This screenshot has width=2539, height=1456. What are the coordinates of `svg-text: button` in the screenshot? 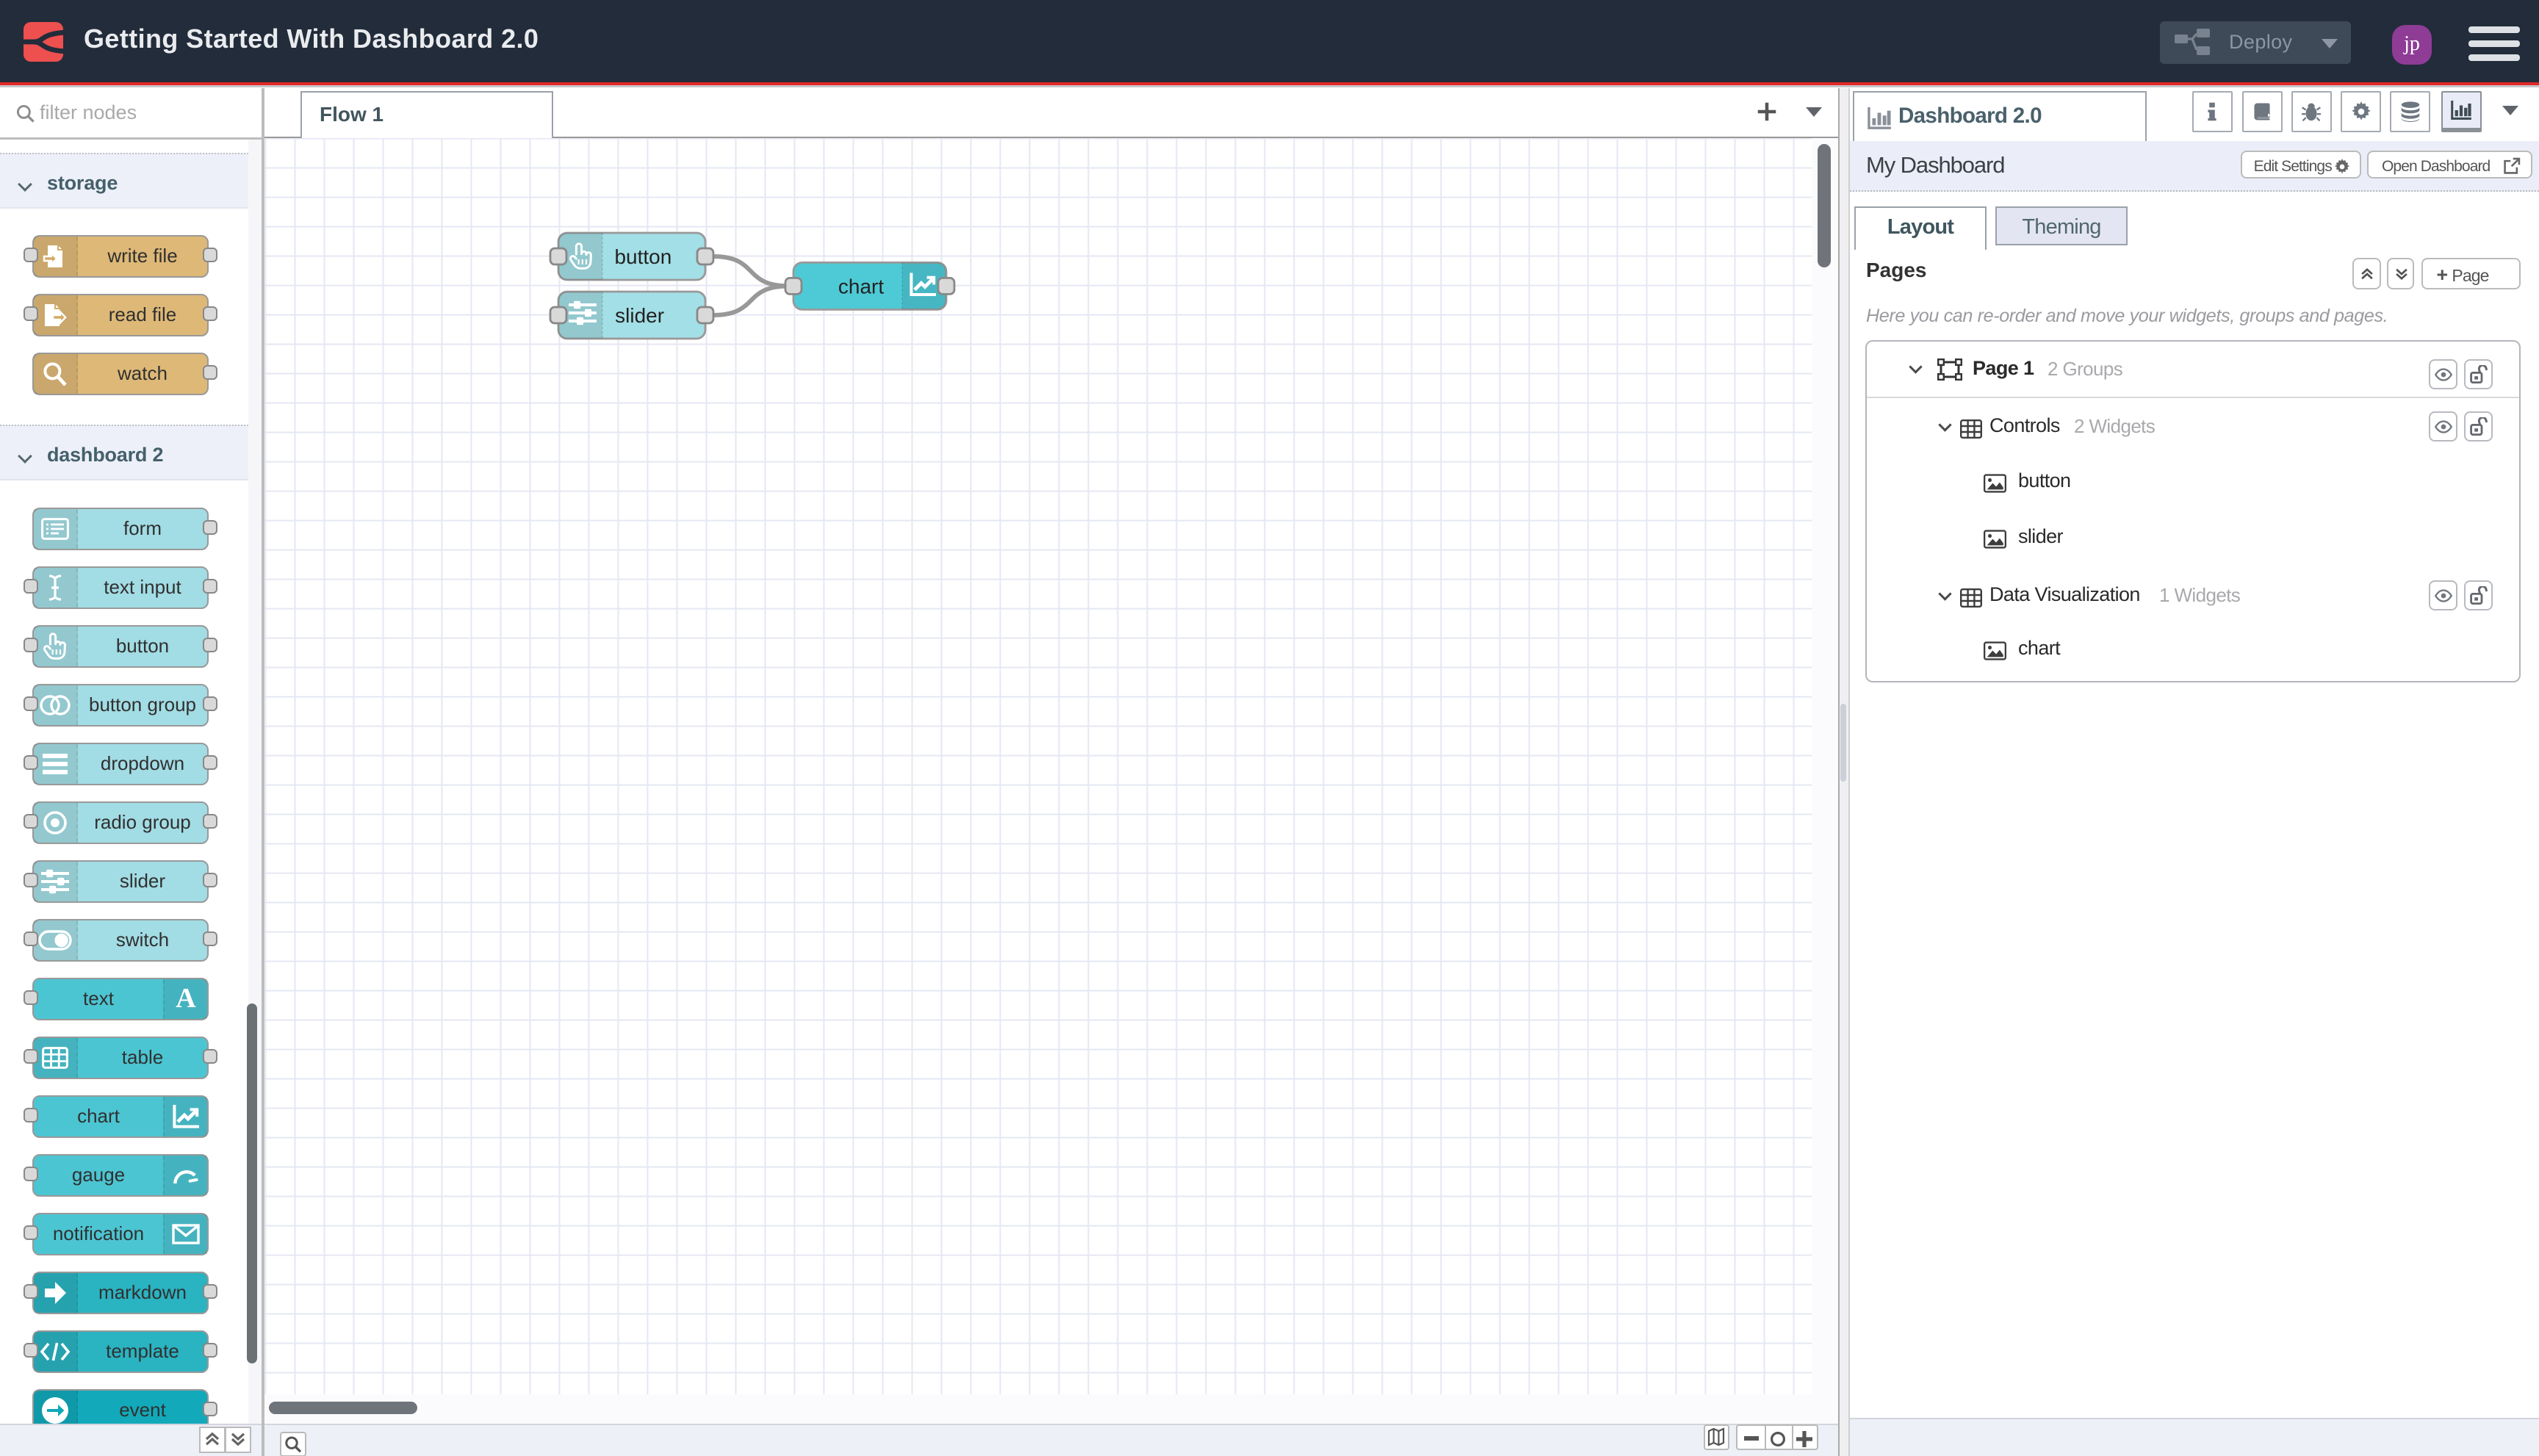 It's located at (642, 256).